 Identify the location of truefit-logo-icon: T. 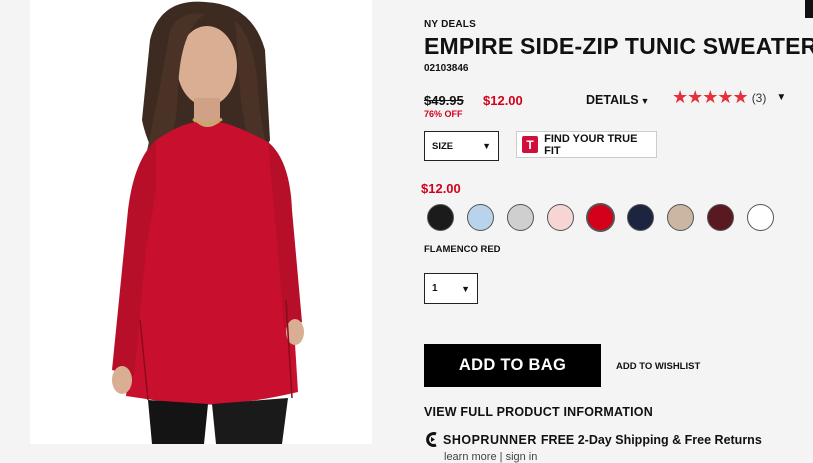
(530, 144).